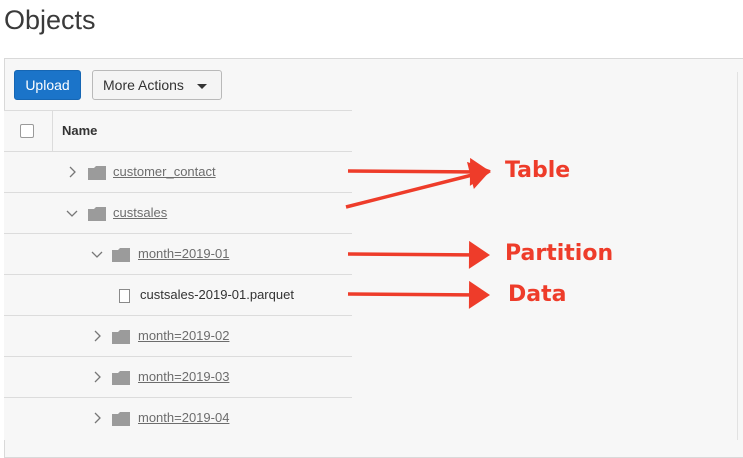 The width and height of the screenshot is (743, 458). Describe the element at coordinates (183, 376) in the screenshot. I see `folder-link: month=2019-03` at that location.